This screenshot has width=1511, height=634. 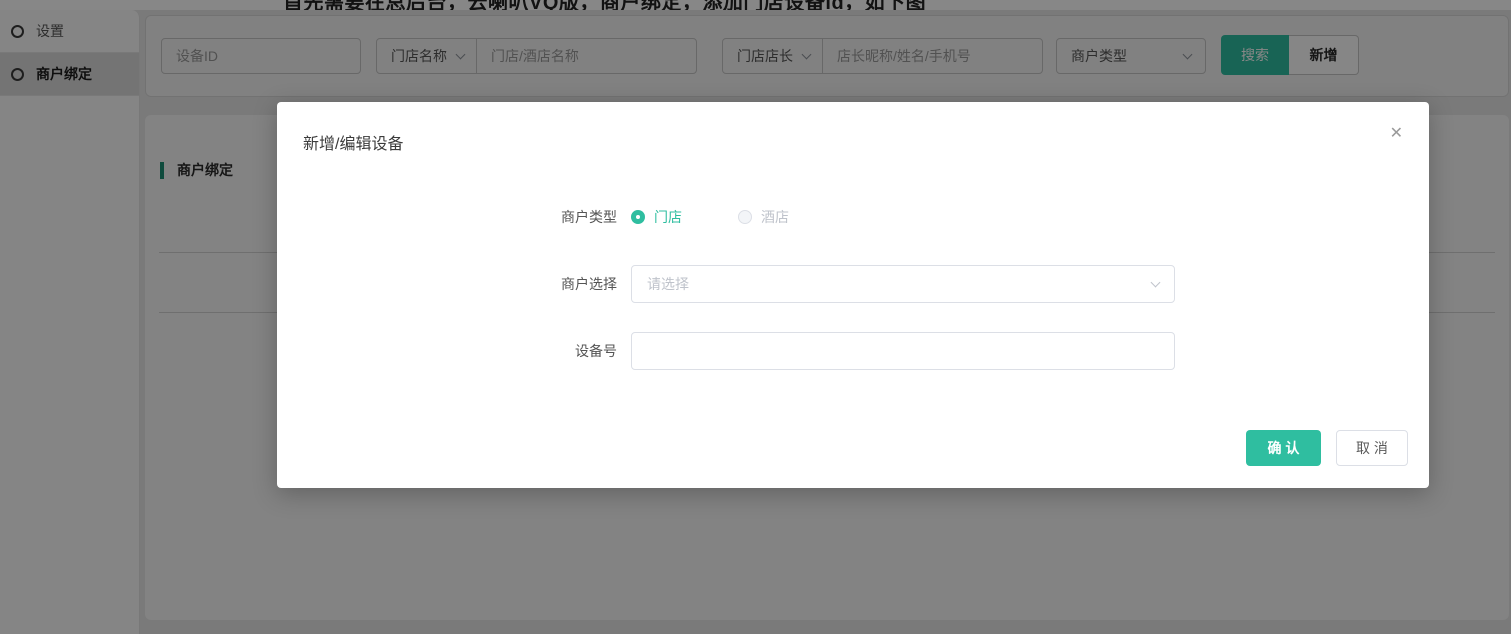 I want to click on radio-unselected-icon, so click(x=745, y=217).